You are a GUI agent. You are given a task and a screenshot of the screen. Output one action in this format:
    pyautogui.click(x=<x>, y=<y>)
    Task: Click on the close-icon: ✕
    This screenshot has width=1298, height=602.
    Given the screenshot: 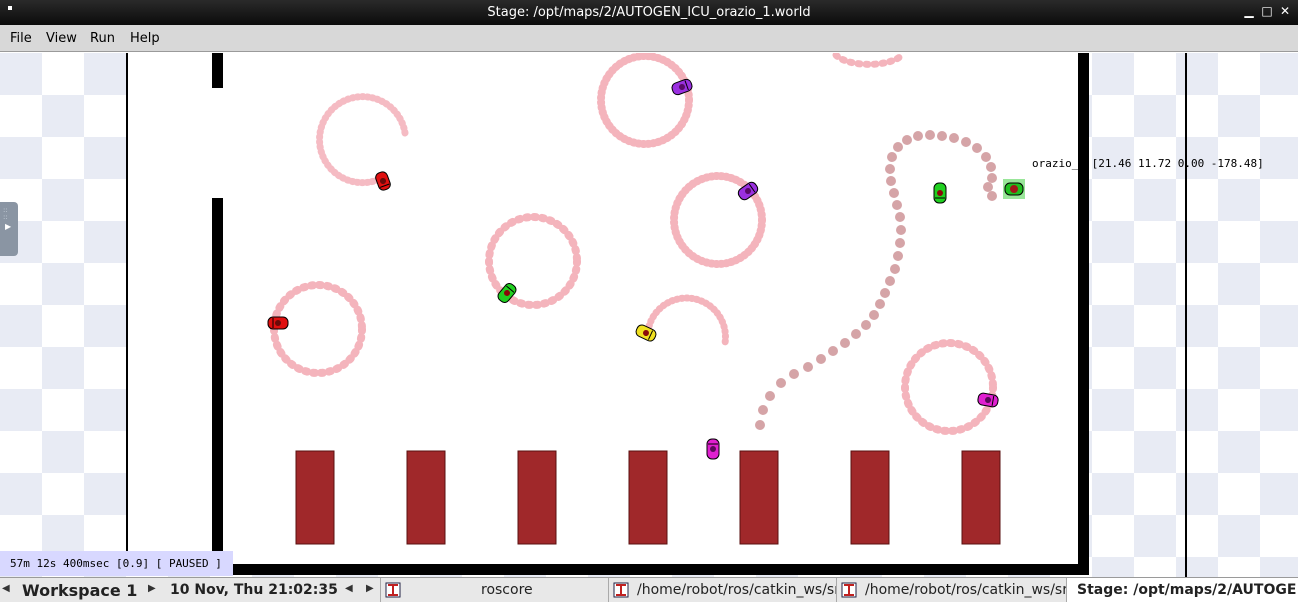 What is the action you would take?
    pyautogui.click(x=1285, y=11)
    